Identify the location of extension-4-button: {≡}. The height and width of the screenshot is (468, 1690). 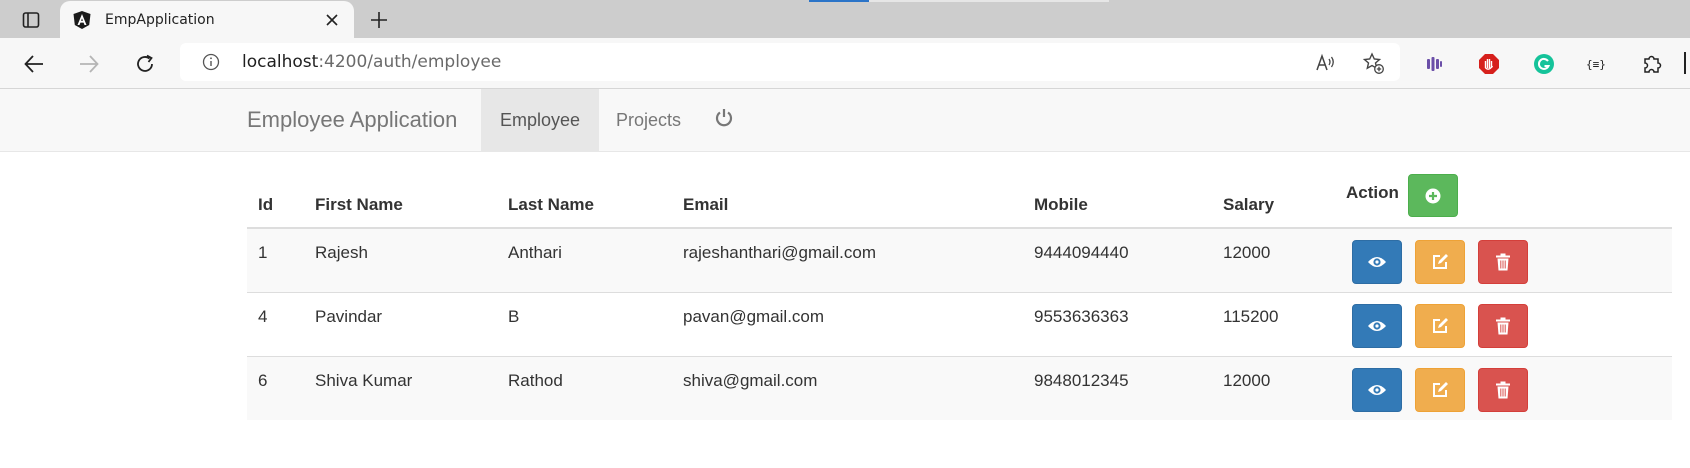
(1597, 64).